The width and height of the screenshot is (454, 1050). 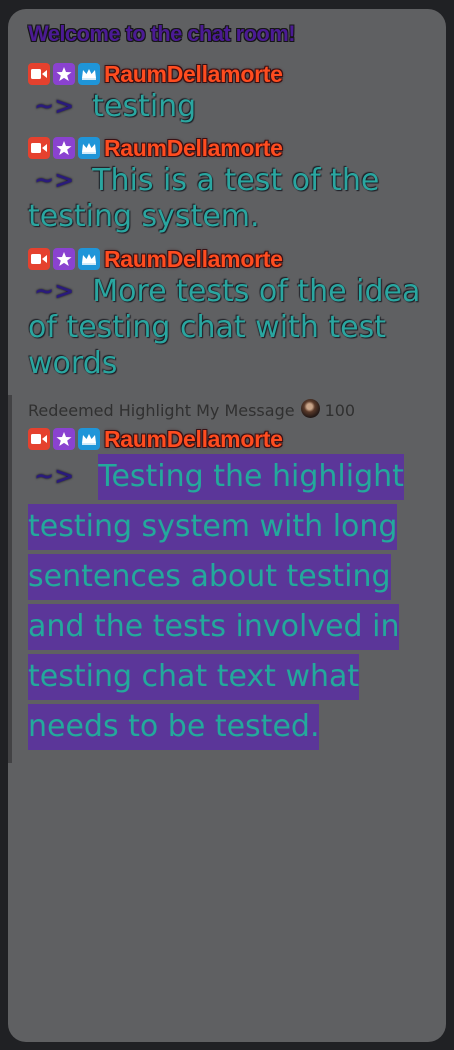 What do you see at coordinates (161, 410) in the screenshot?
I see `redemption-label: Redeemed Highlight My Message` at bounding box center [161, 410].